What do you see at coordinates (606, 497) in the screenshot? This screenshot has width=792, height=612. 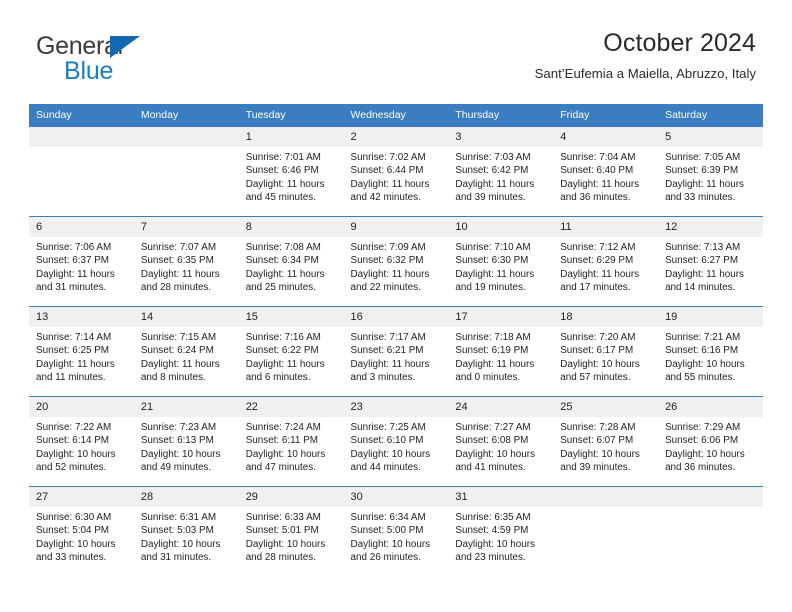 I see `day-number` at bounding box center [606, 497].